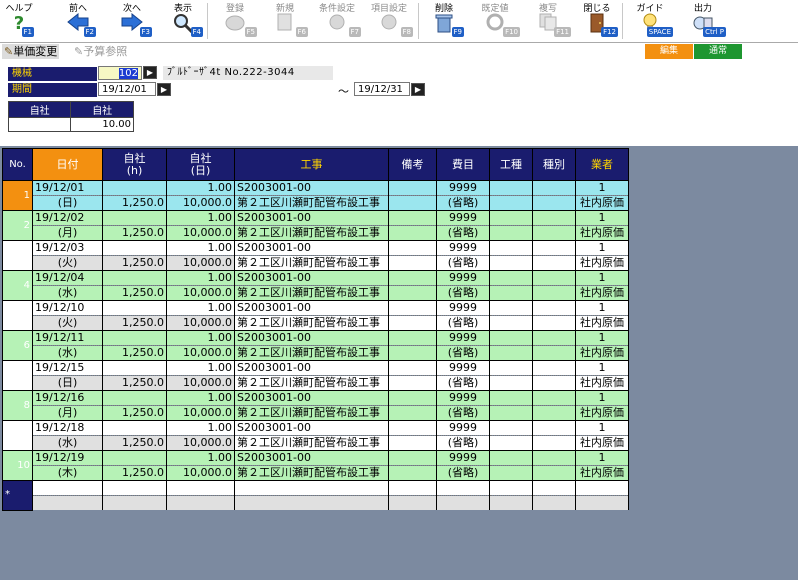  Describe the element at coordinates (17, 465) in the screenshot. I see `row-number: 10` at that location.